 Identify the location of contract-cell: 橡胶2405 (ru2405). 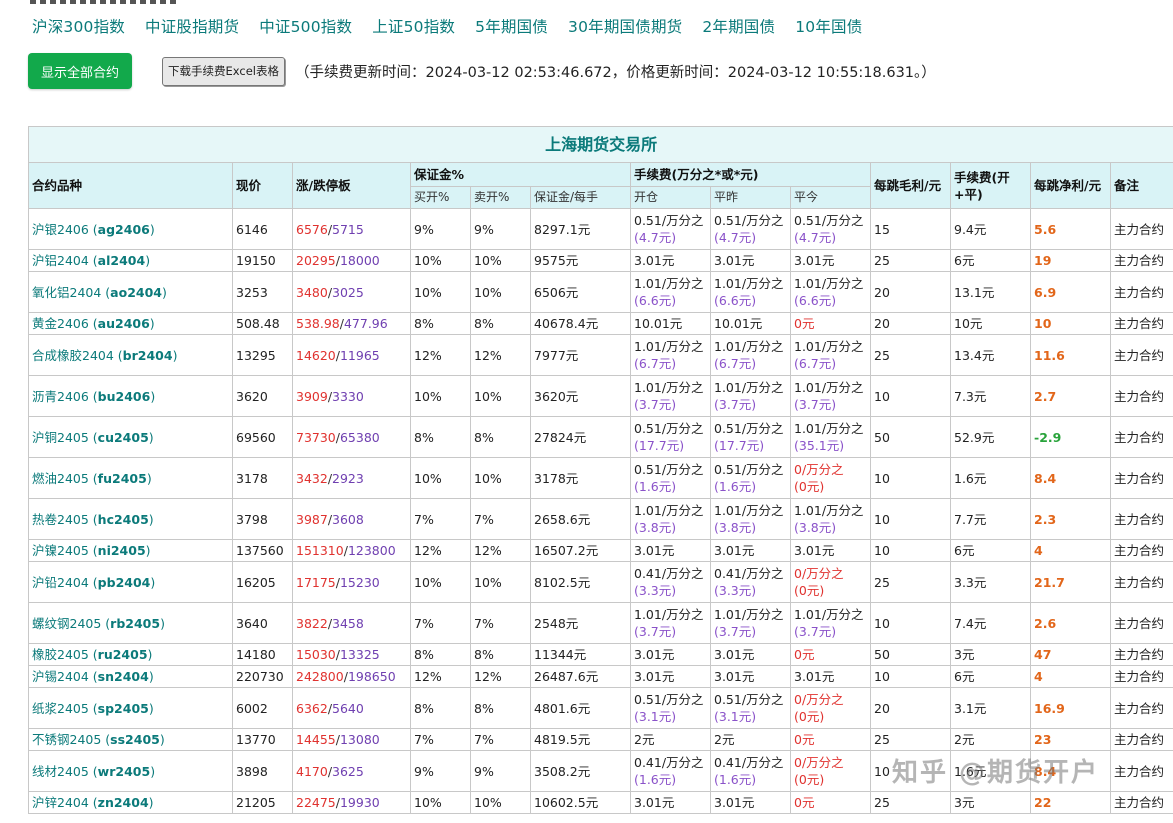
(130, 654).